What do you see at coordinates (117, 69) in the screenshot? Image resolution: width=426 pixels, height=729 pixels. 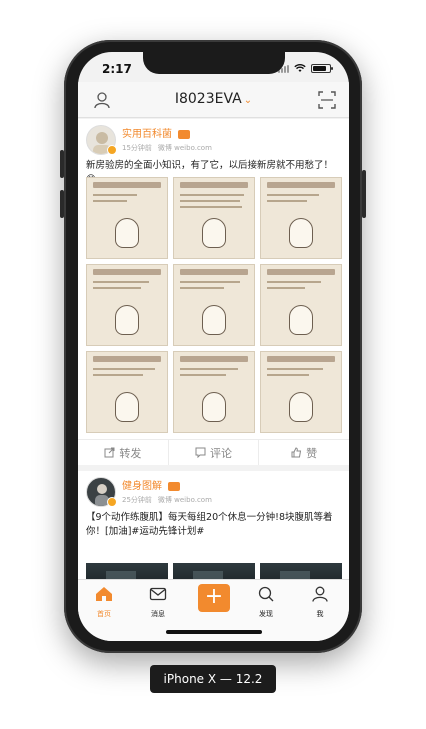 I see `status-time: 2:17` at bounding box center [117, 69].